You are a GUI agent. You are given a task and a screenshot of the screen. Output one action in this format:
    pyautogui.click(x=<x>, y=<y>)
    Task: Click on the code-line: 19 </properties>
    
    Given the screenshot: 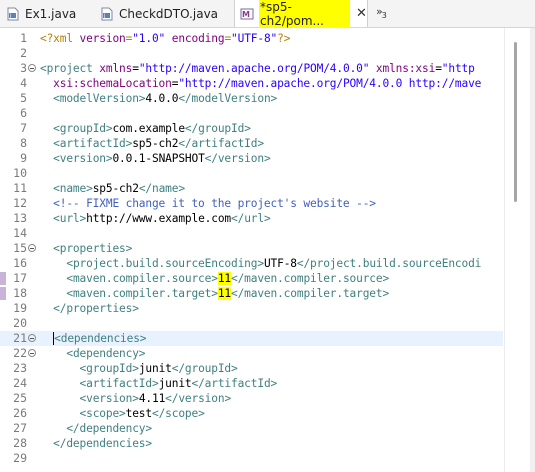 What is the action you would take?
    pyautogui.click(x=251, y=308)
    